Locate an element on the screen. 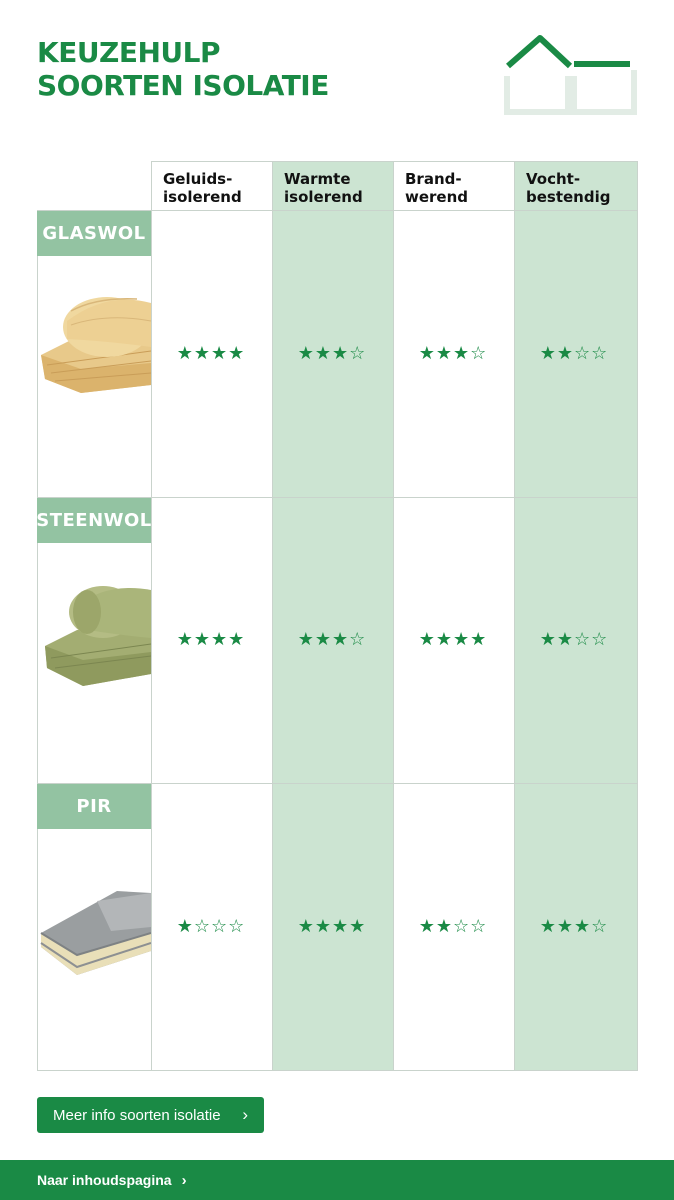  column-header-vochtbestendig: Vocht- bestendig is located at coordinates (562, 185).